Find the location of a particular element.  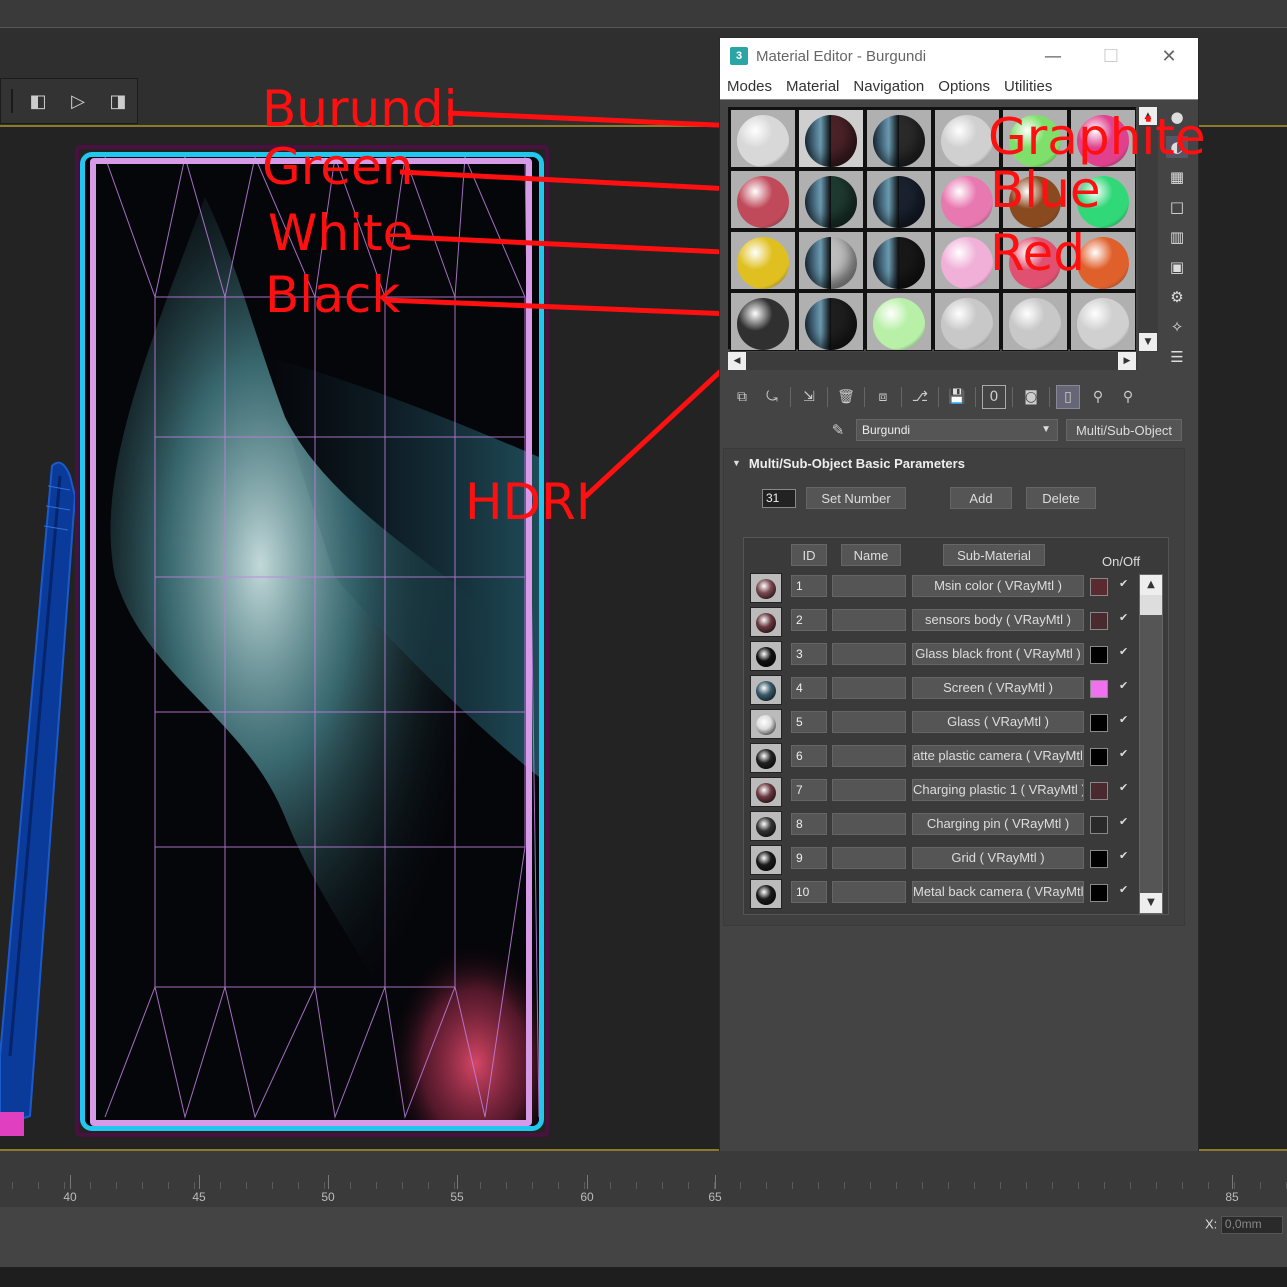

submaterial-button: sensors body ( VRayMtl ) is located at coordinates (998, 620).